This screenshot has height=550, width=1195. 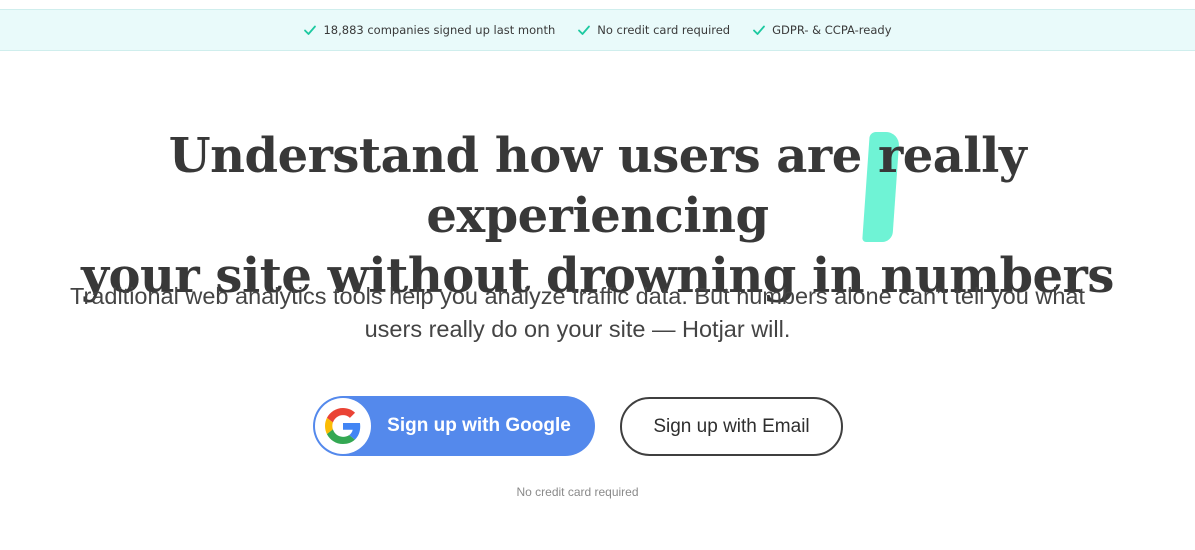 I want to click on sign-up-email-label: Sign up with Email, so click(x=731, y=426).